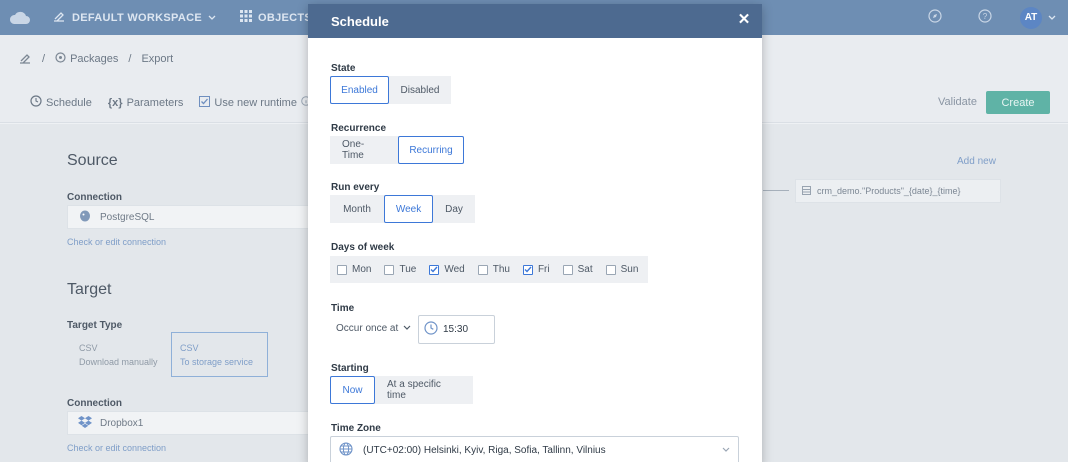  What do you see at coordinates (806, 191) in the screenshot?
I see `table-icon` at bounding box center [806, 191].